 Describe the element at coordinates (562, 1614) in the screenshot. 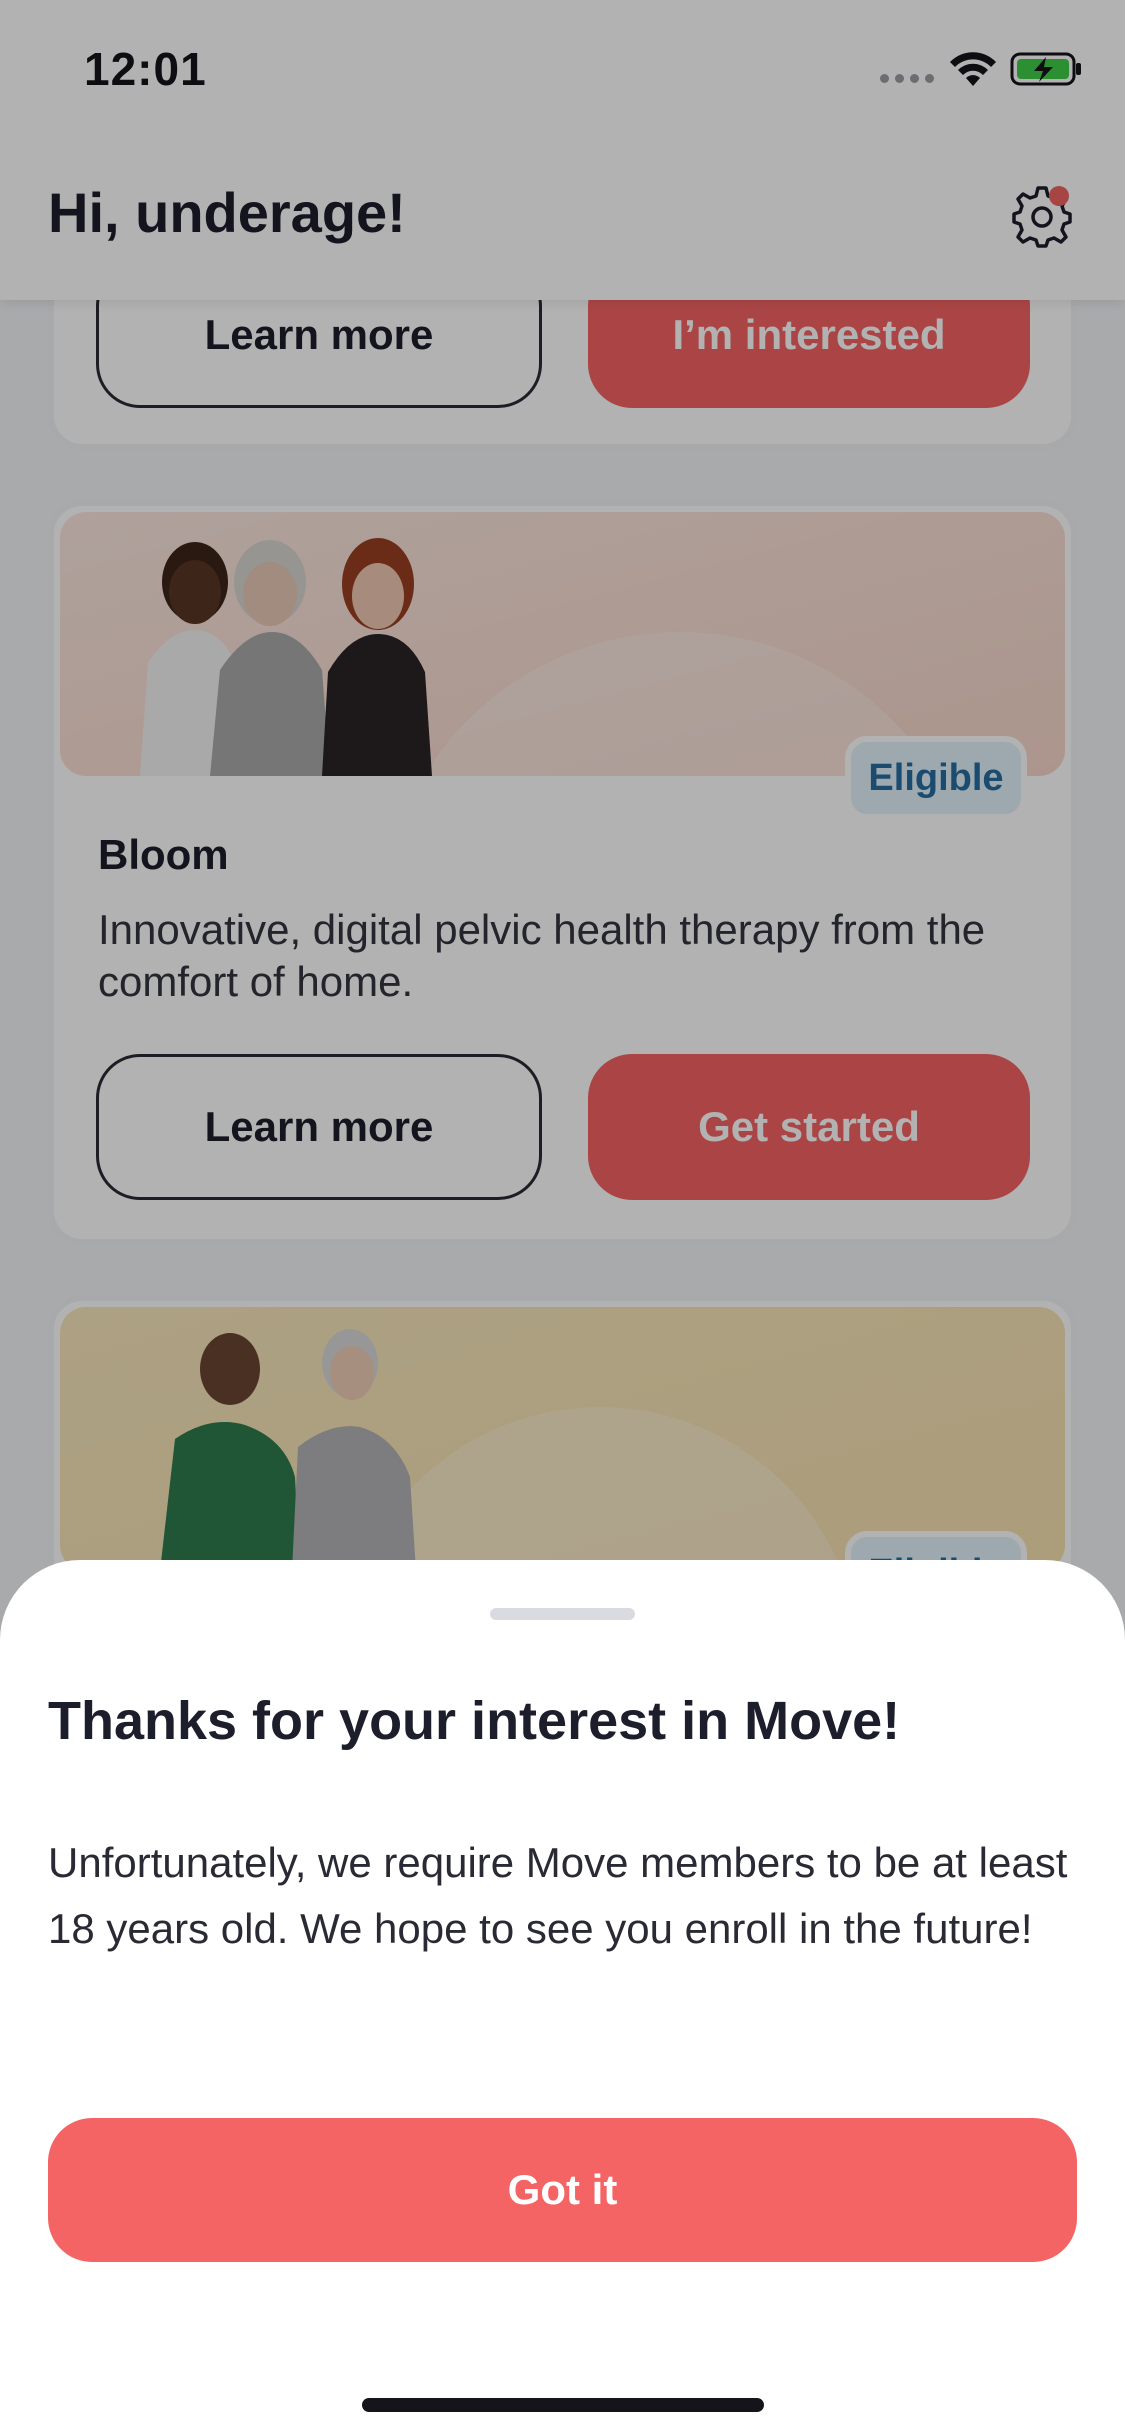

I see `sheet-drag-handle` at that location.